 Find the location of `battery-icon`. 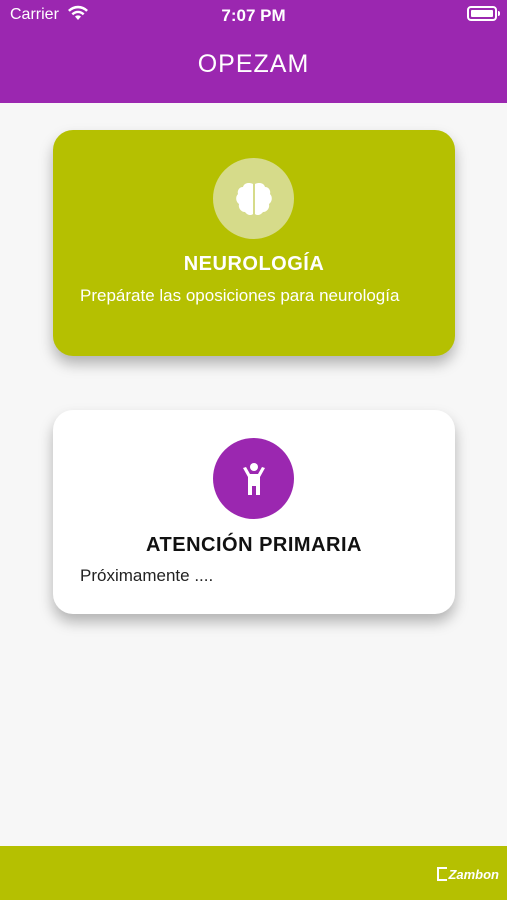

battery-icon is located at coordinates (483, 13).